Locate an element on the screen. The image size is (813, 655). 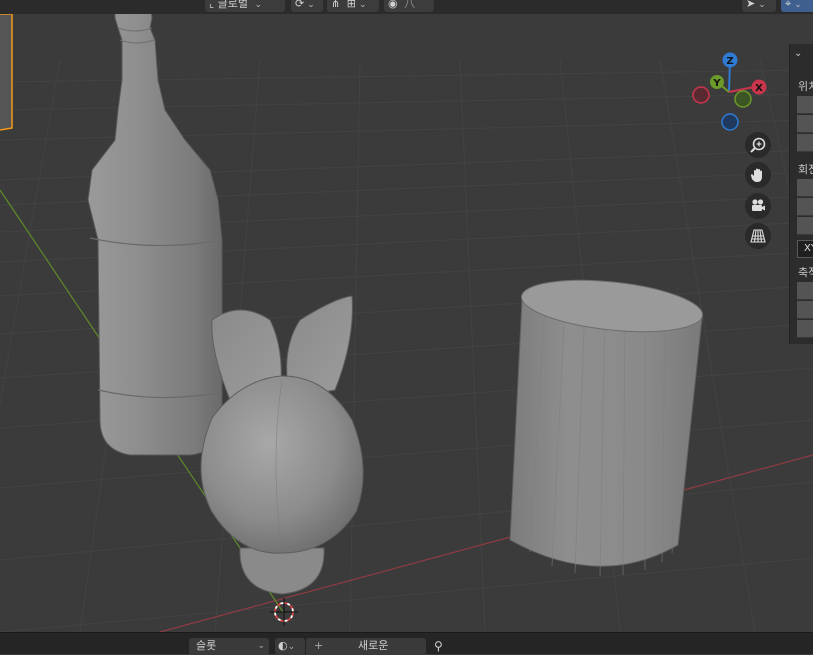
location-y-field is located at coordinates (805, 124).